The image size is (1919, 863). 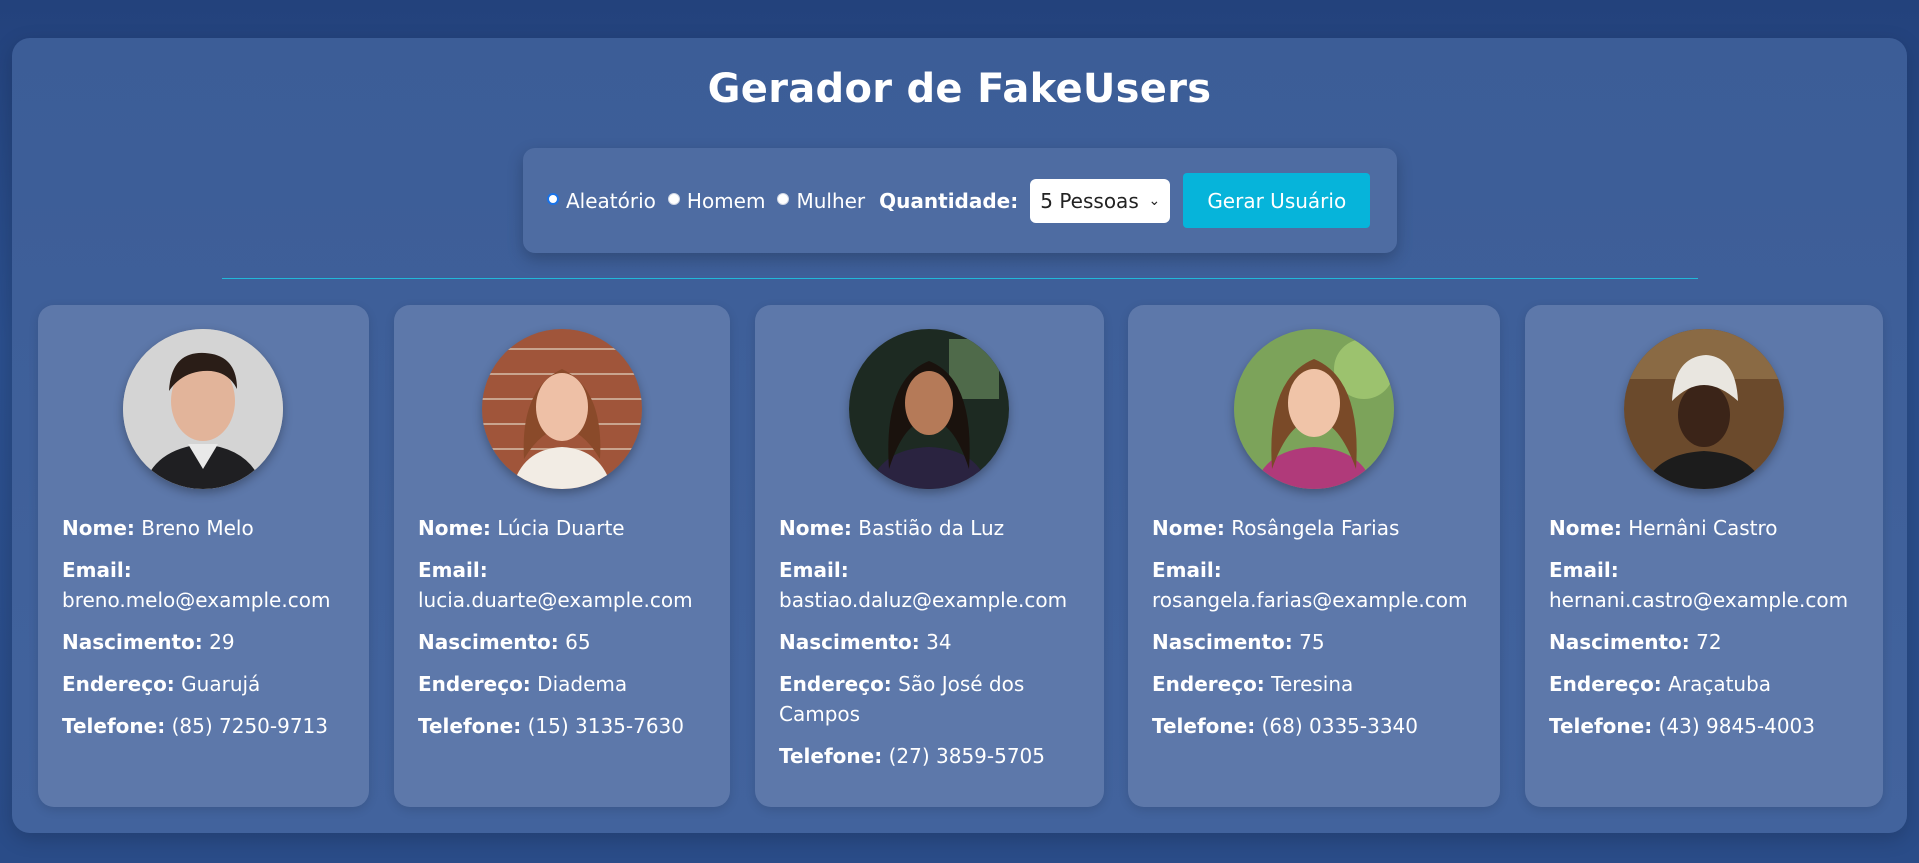 I want to click on radio-label: Mulher, so click(x=831, y=200).